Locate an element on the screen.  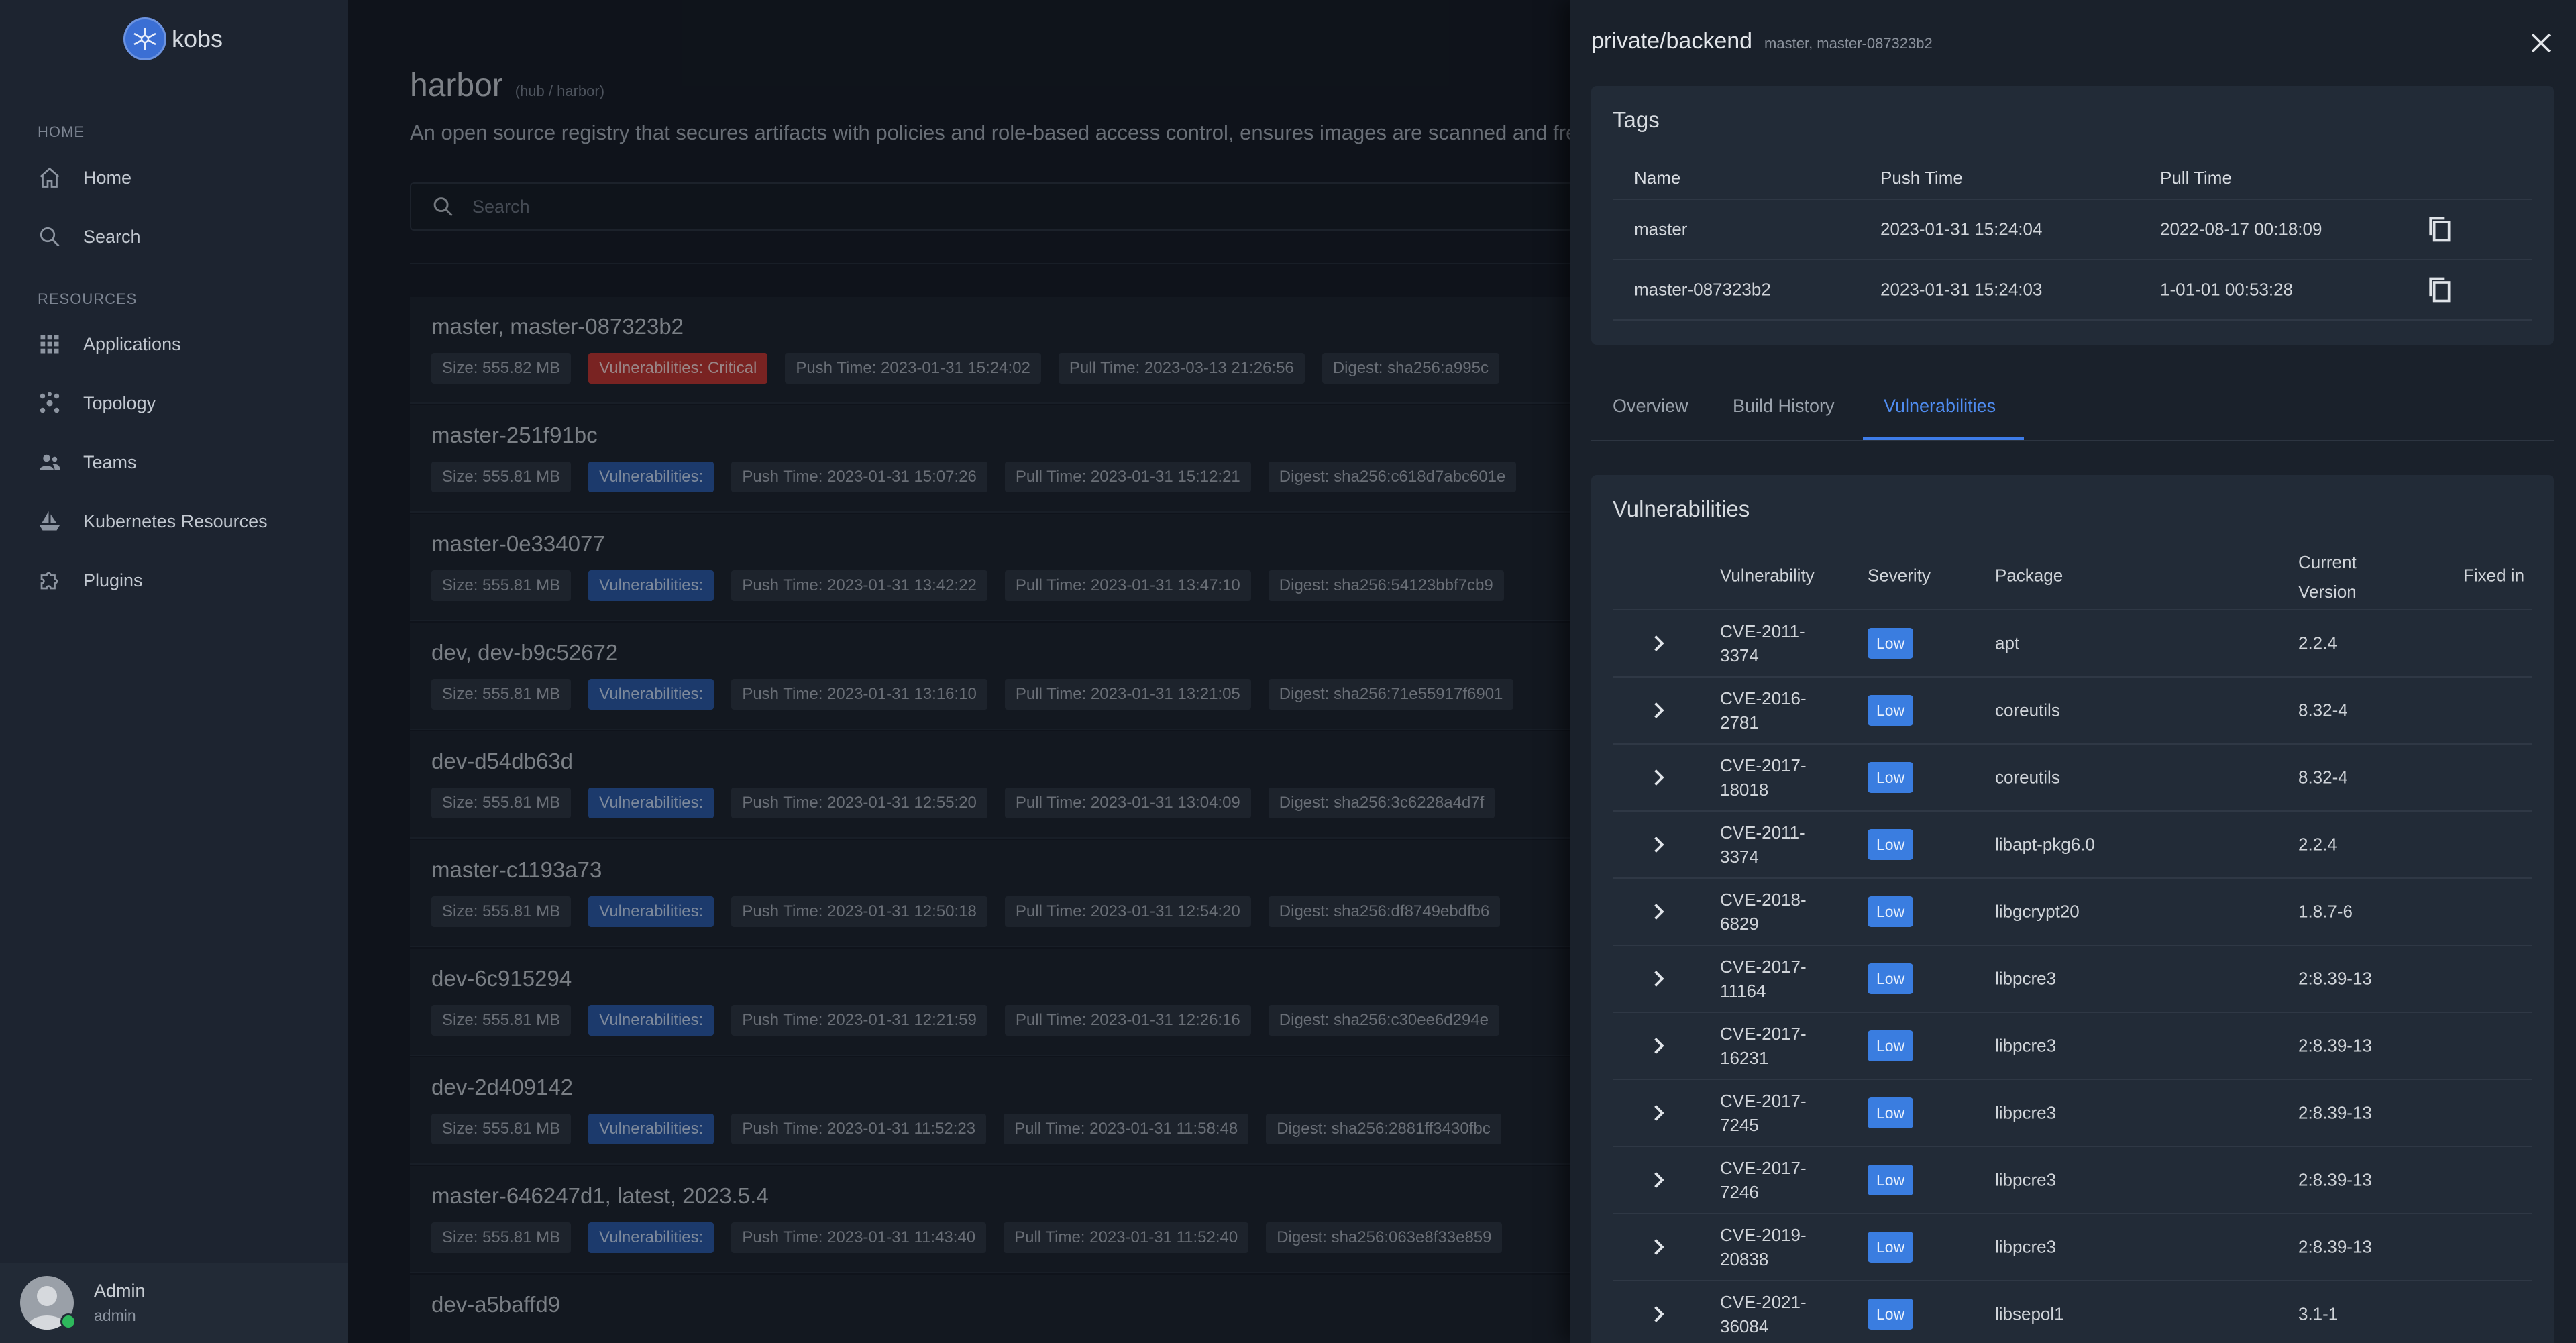
cve-id-line2: 11164 is located at coordinates (1743, 991).